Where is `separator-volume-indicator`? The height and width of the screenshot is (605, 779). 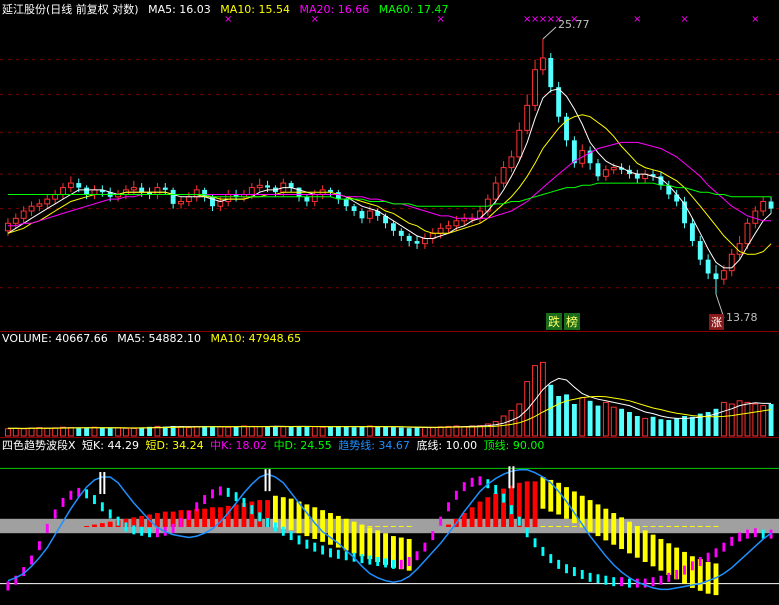 separator-volume-indicator is located at coordinates (389, 437).